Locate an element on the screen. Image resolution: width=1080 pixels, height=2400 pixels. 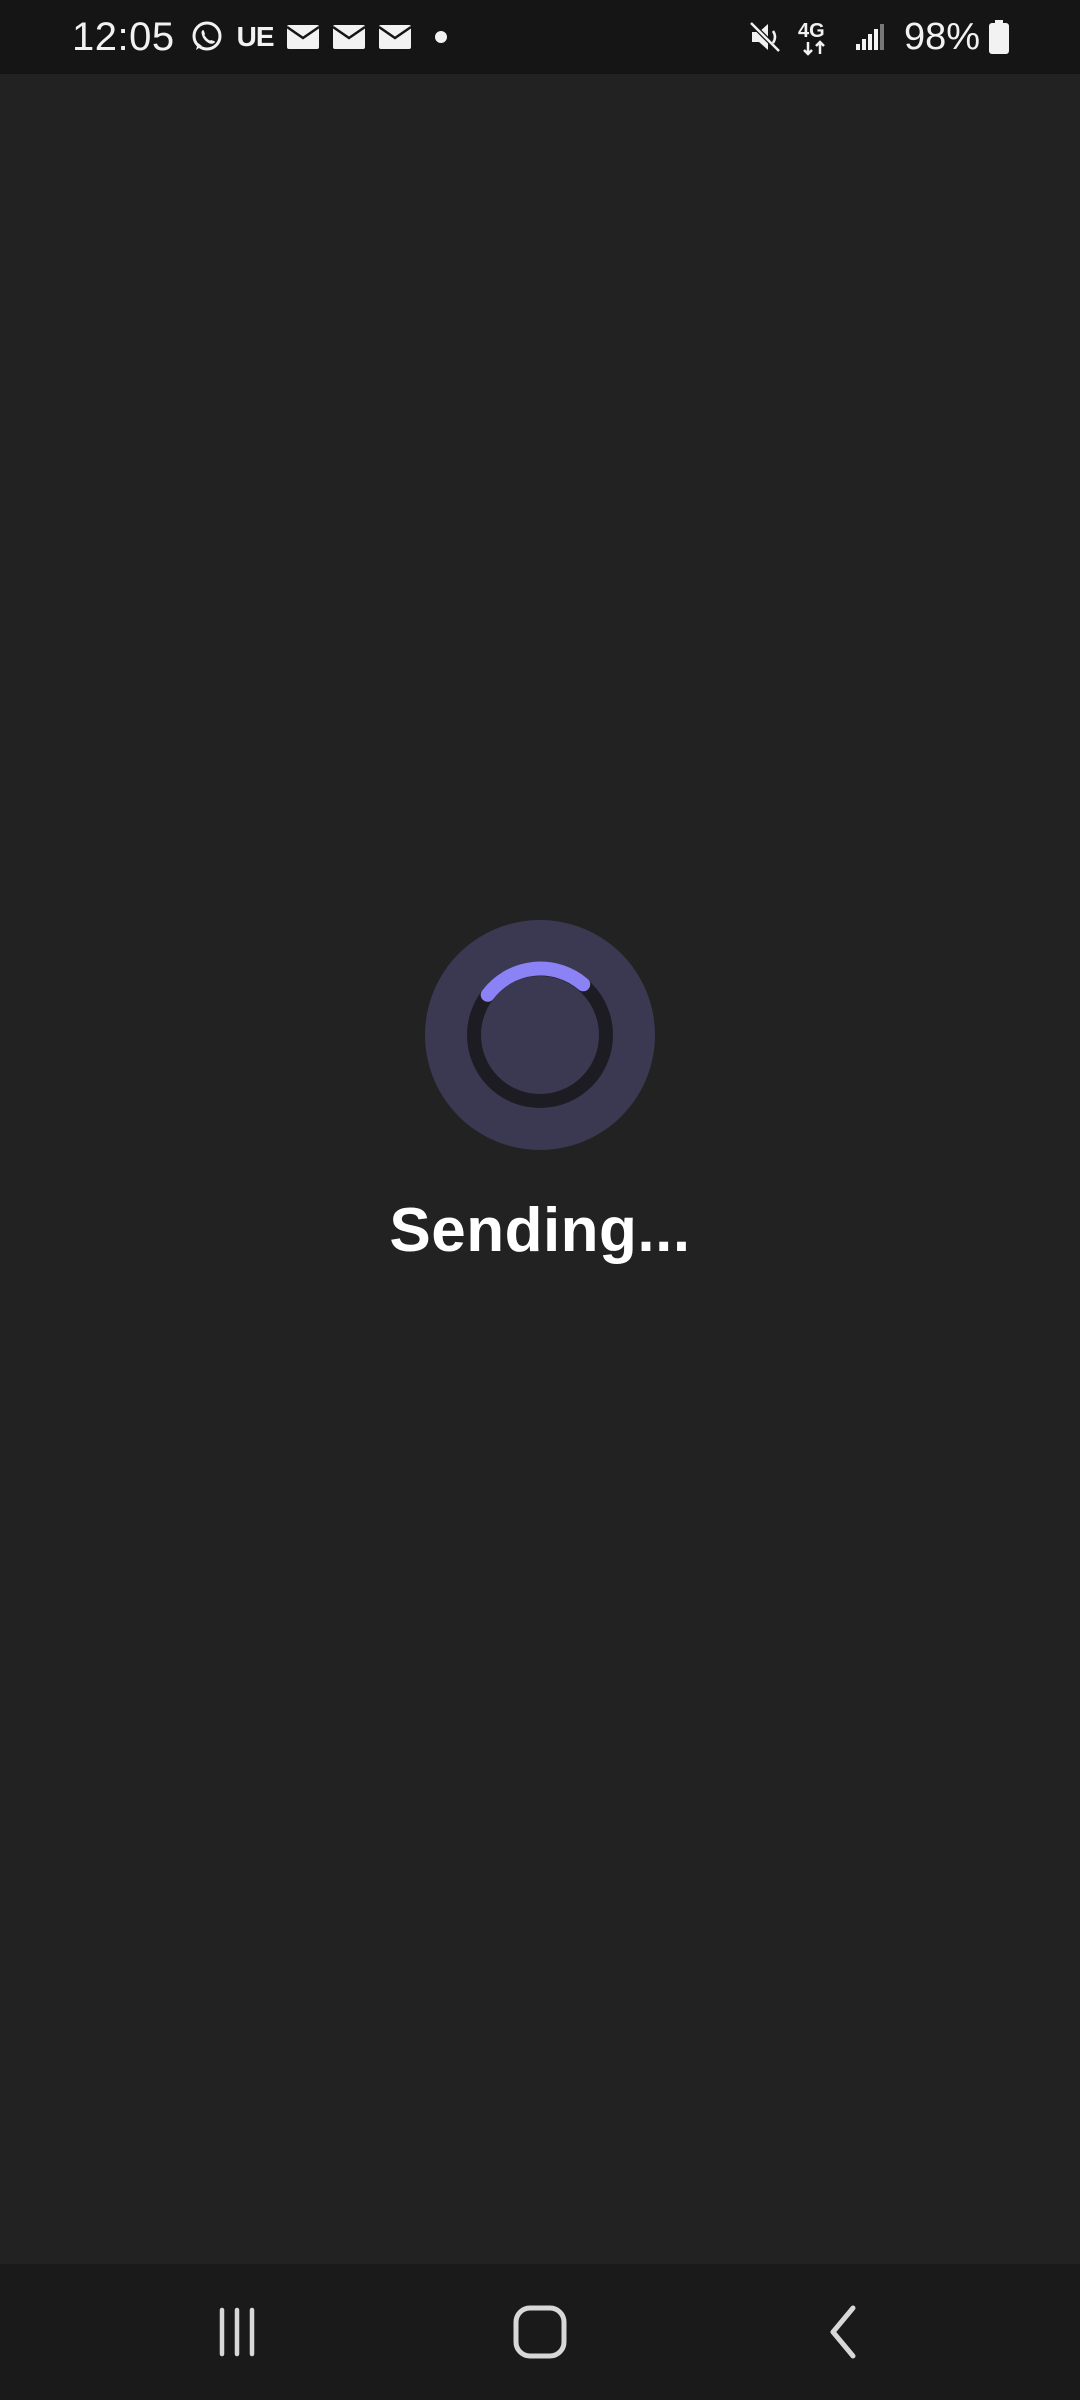
battery-icon is located at coordinates (999, 37).